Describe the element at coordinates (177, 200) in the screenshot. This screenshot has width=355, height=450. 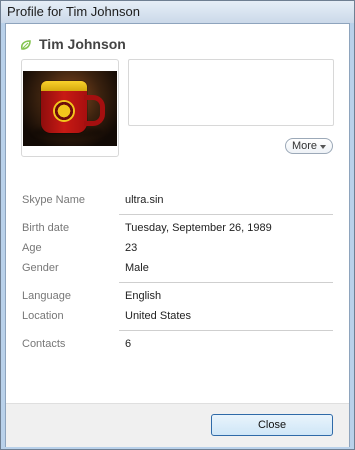
I see `detail-row-skype-name: Skype Name ultra.sin` at that location.